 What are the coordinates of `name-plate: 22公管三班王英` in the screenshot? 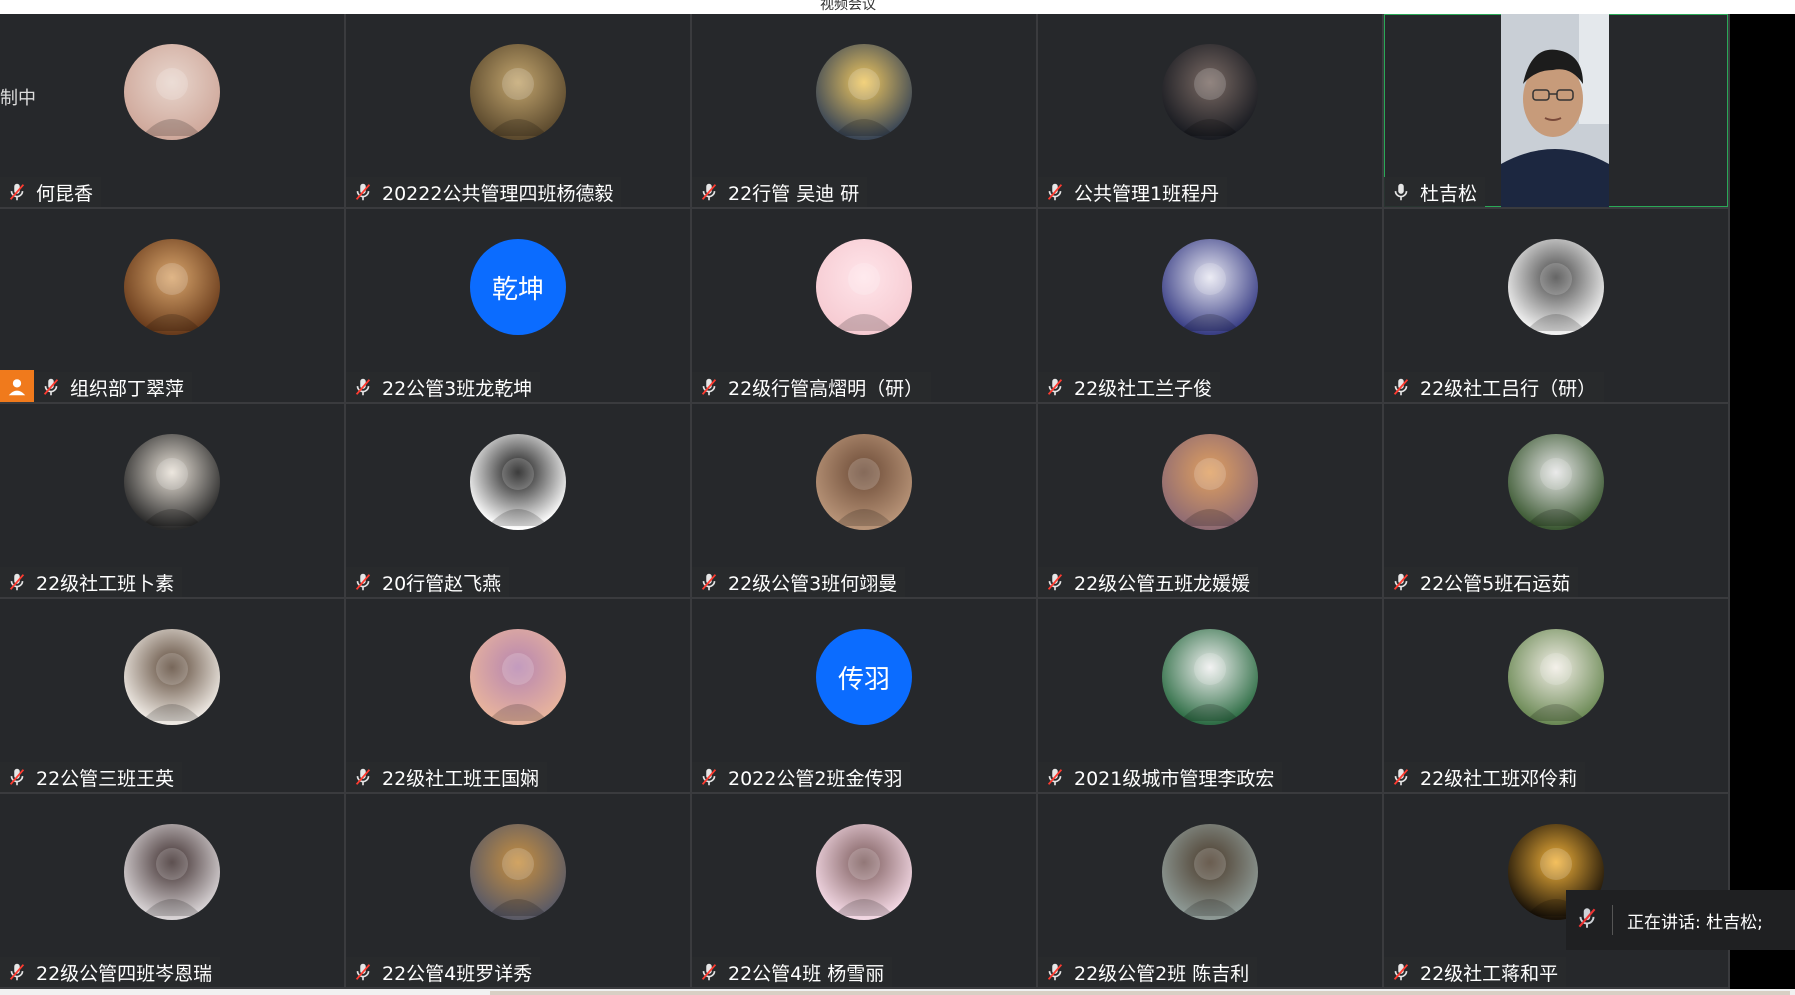 It's located at (91, 777).